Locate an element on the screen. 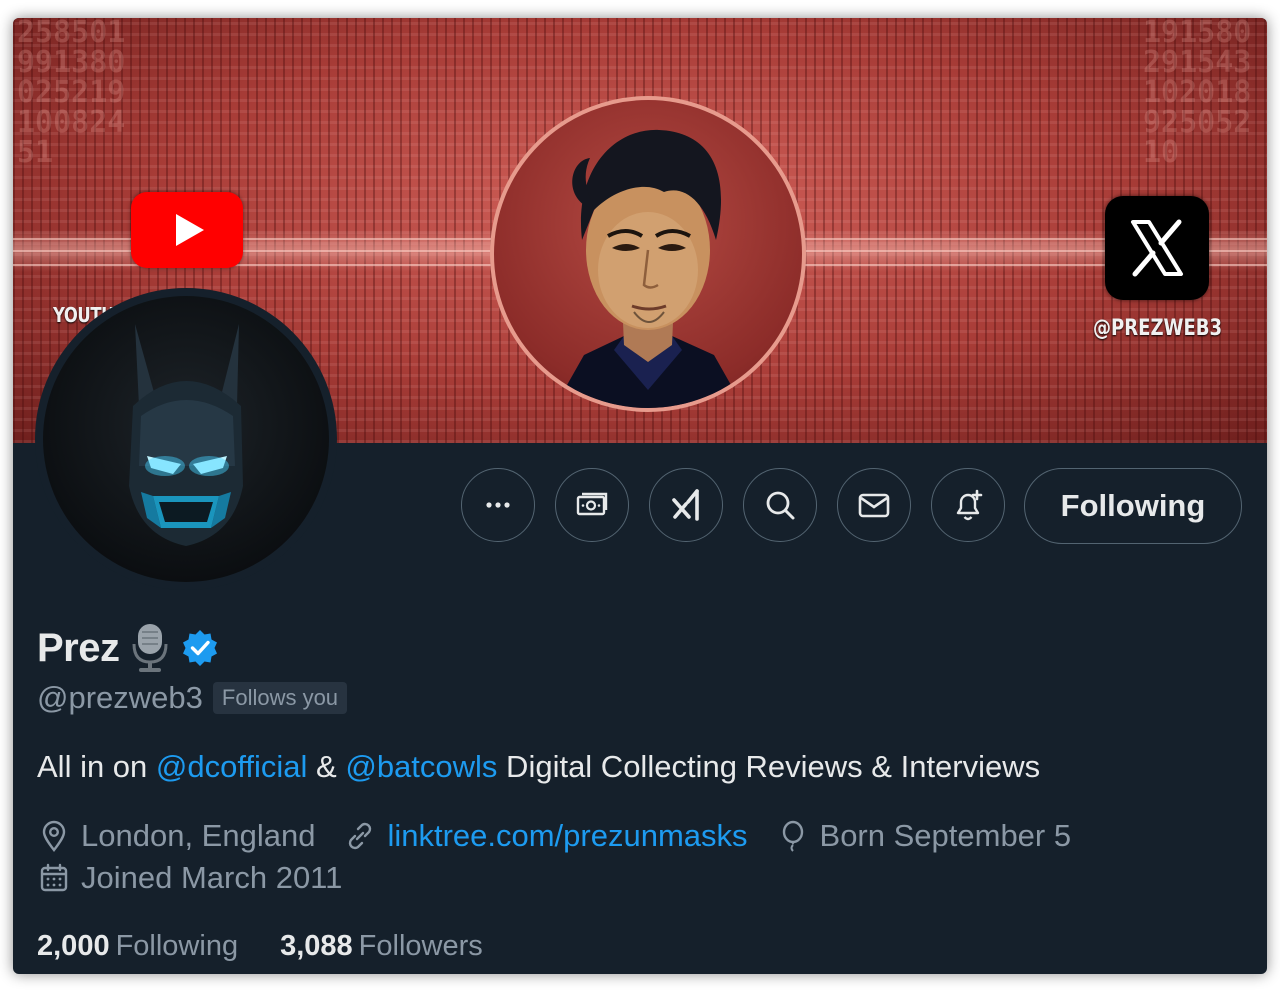 The image size is (1280, 990). display-name: Prez is located at coordinates (78, 647).